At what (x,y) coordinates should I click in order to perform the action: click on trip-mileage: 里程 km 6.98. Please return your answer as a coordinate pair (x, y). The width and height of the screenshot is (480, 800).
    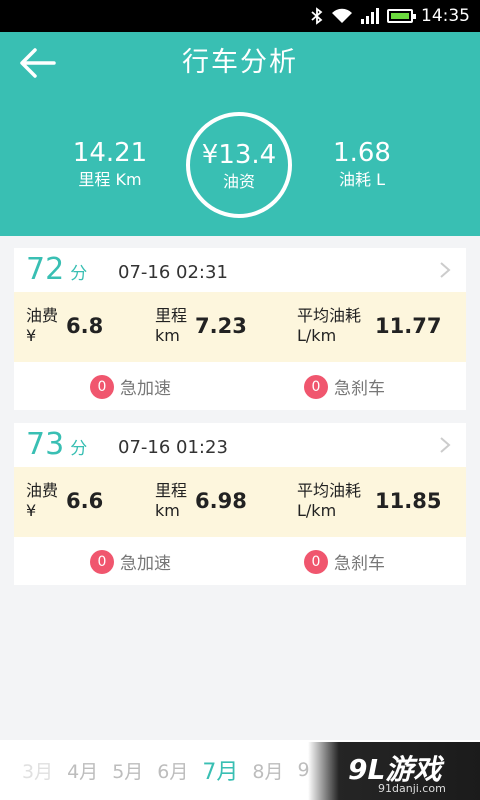
    Looking at the image, I should click on (201, 501).